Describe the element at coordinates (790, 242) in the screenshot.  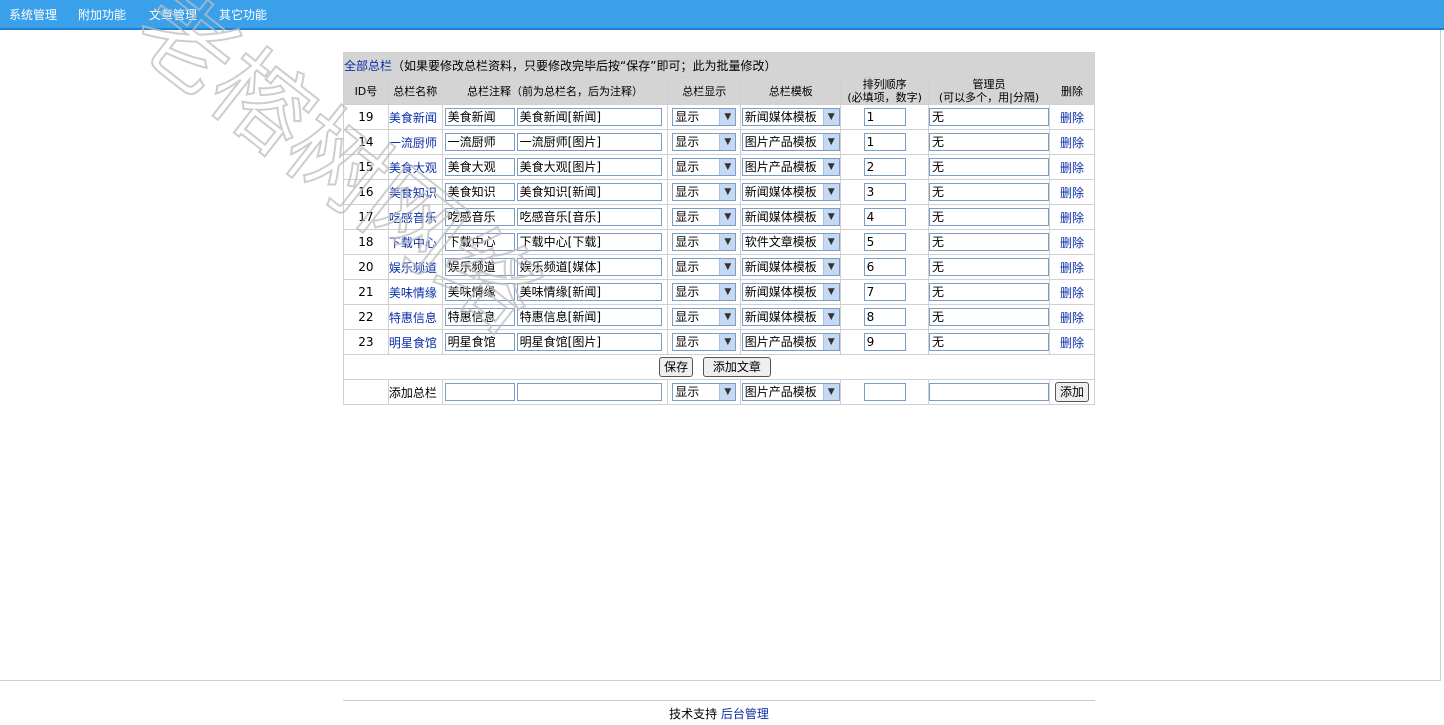
I see `row-template-select: 软件文章模板 ▼` at that location.